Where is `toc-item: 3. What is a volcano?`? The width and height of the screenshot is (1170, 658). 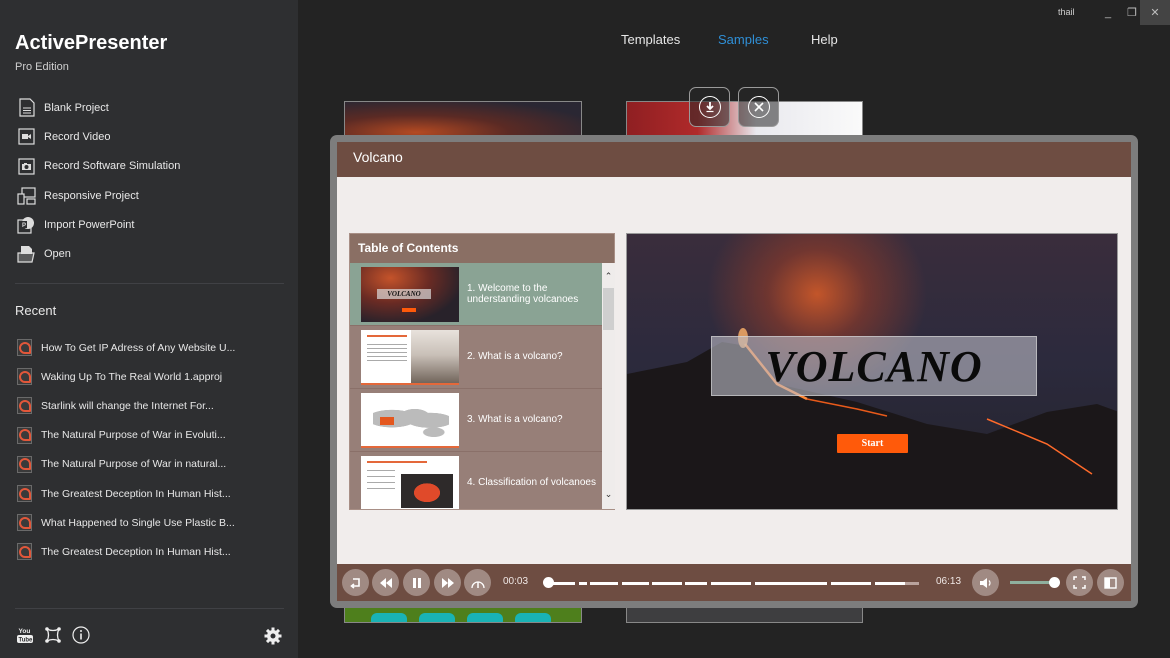 toc-item: 3. What is a volcano? is located at coordinates (476, 420).